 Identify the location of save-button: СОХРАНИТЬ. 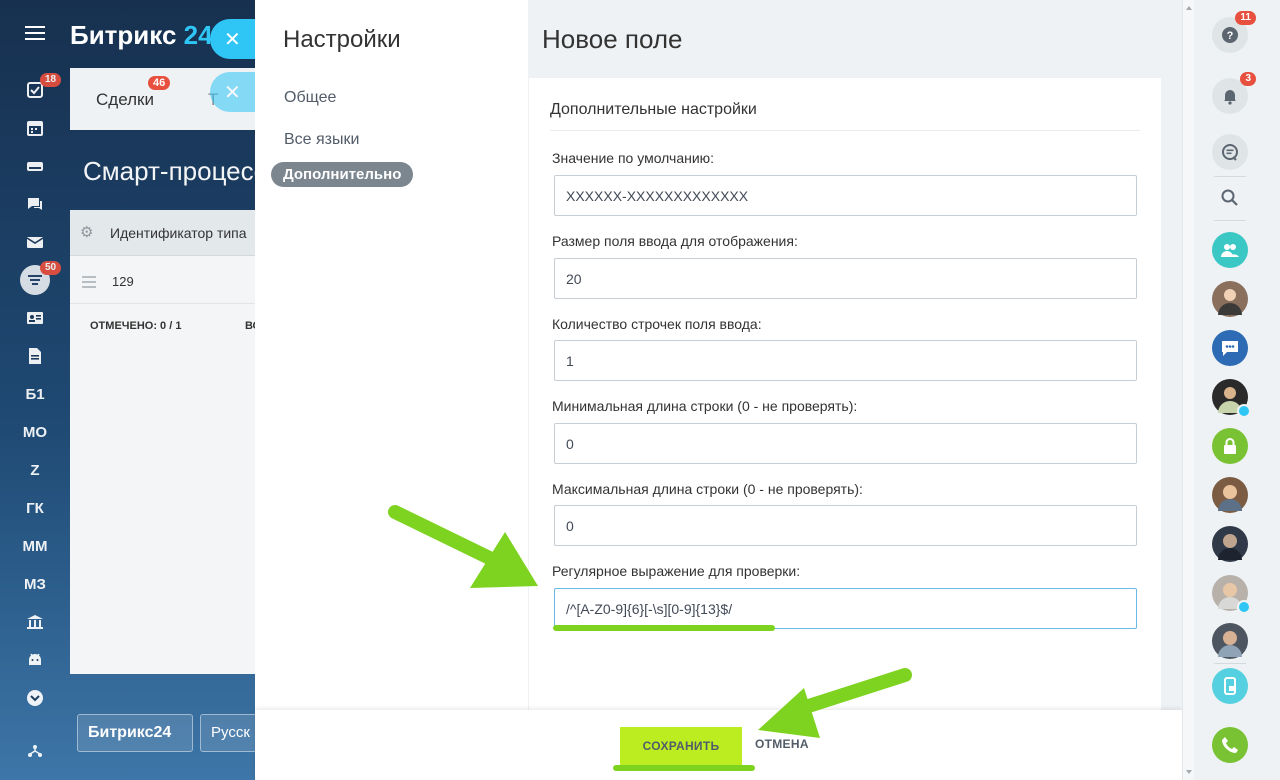
(681, 746).